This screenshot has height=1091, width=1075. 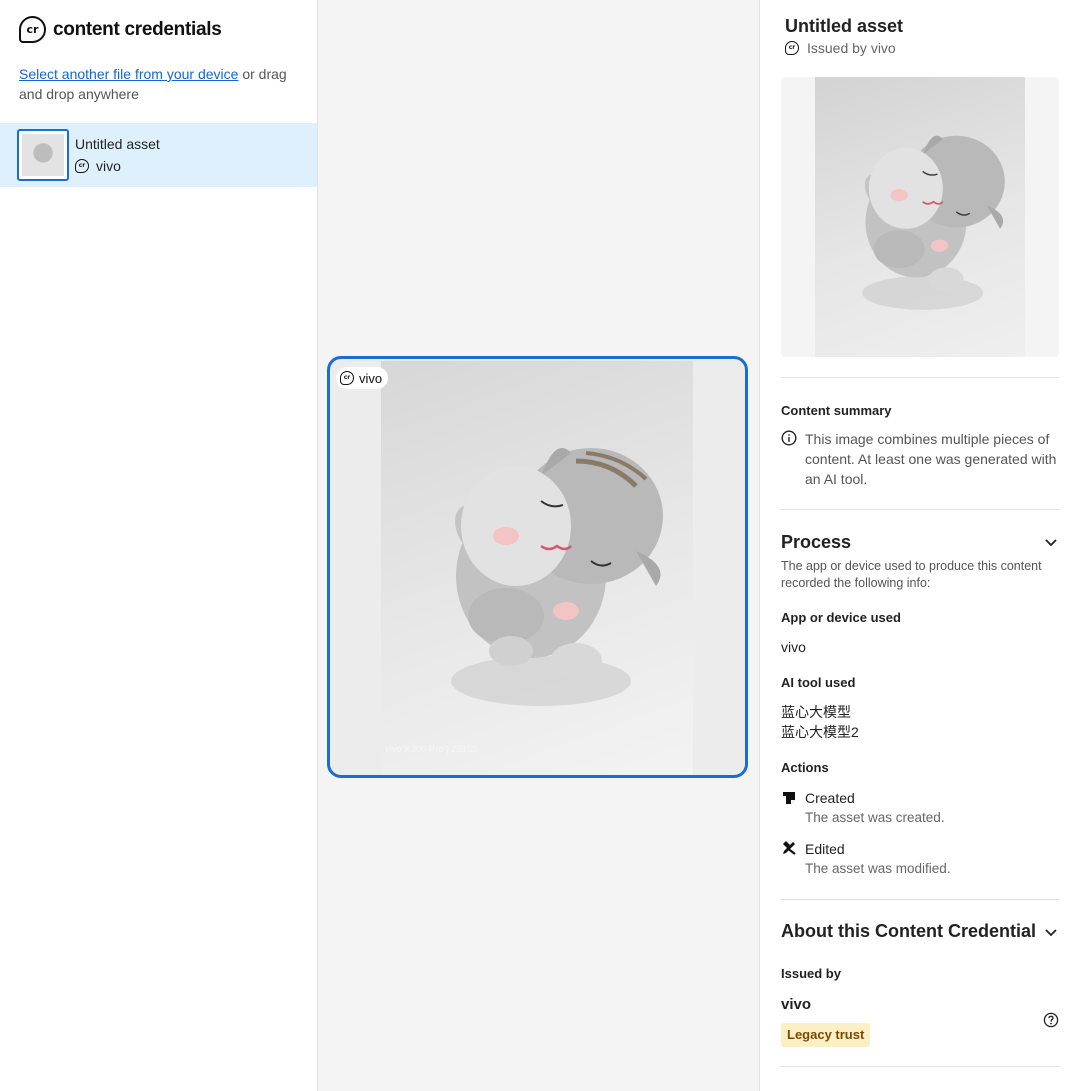 What do you see at coordinates (825, 849) in the screenshot?
I see `action-edited-title: Edited` at bounding box center [825, 849].